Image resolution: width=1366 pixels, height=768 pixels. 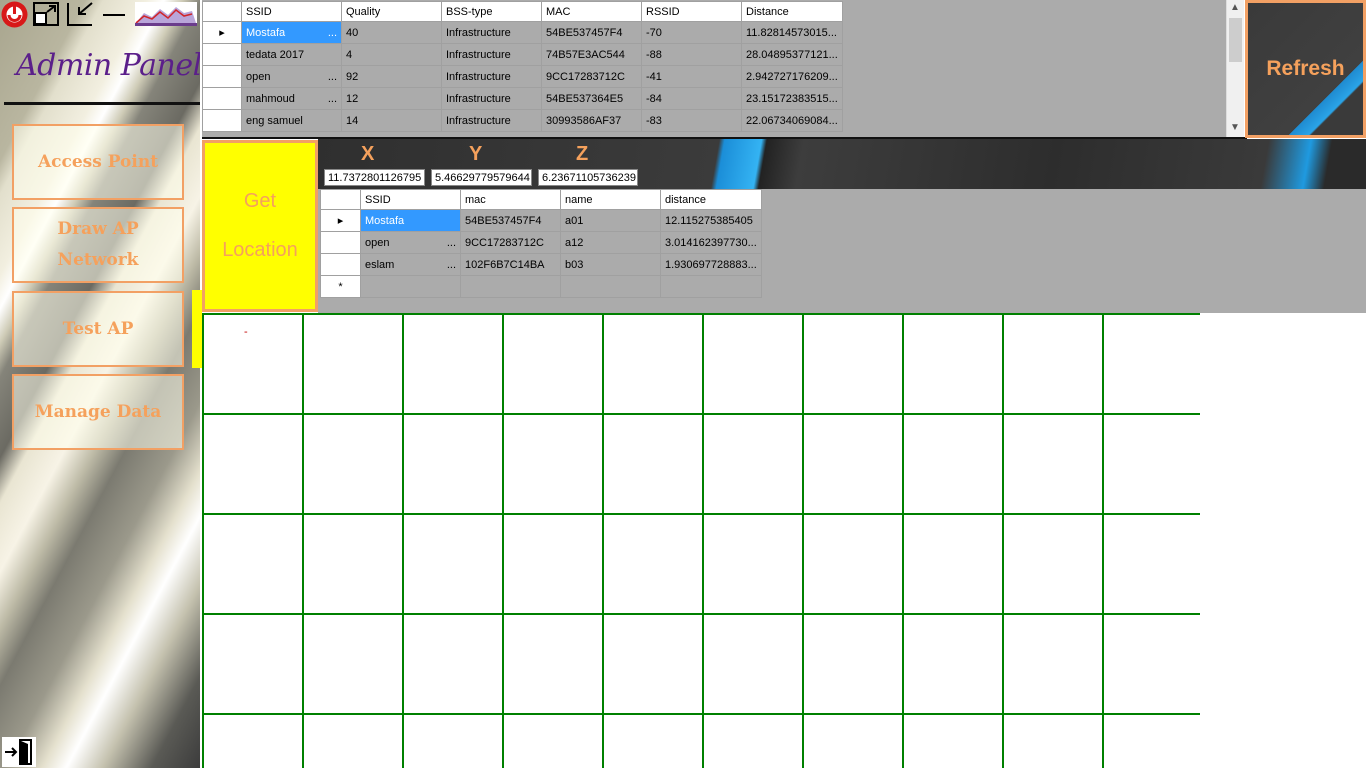 I want to click on quality-cell: 12, so click(x=391, y=98).